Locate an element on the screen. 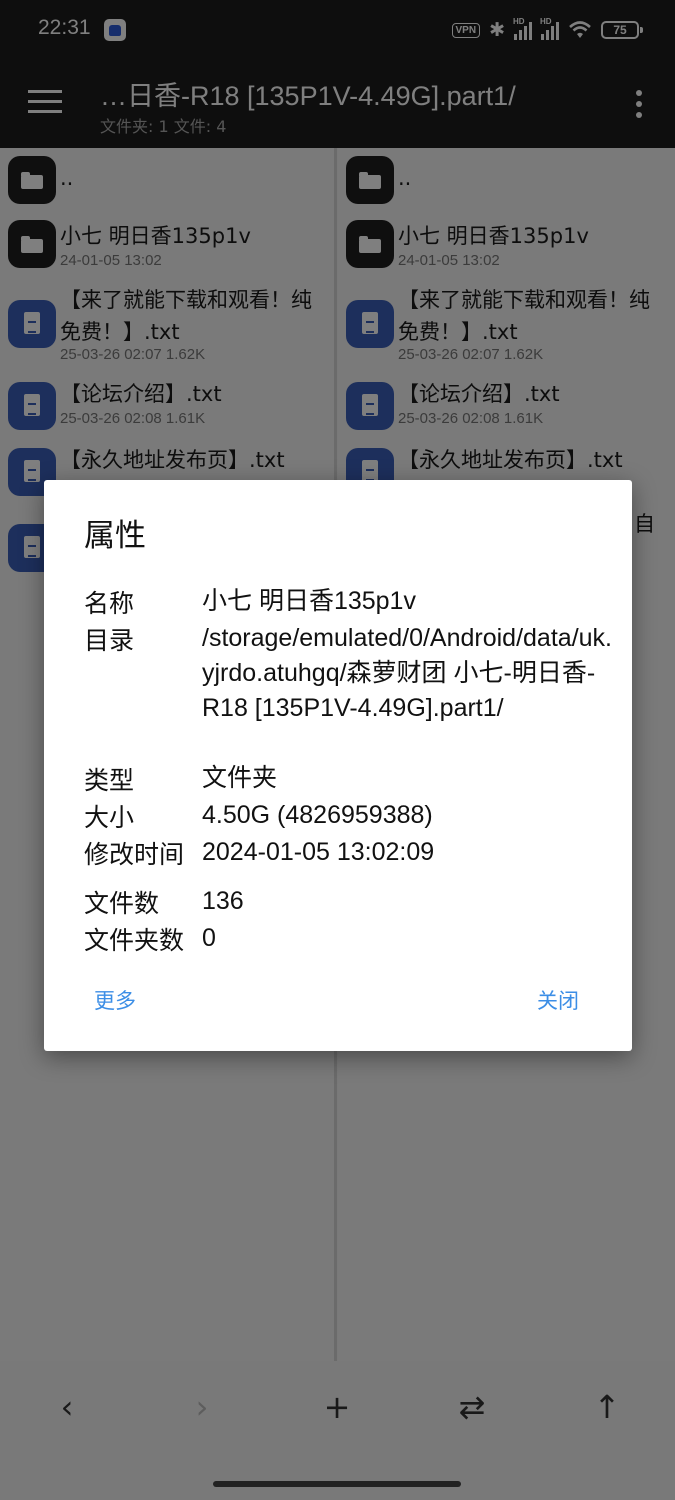  prop-label-directory: 目录 is located at coordinates (109, 640).